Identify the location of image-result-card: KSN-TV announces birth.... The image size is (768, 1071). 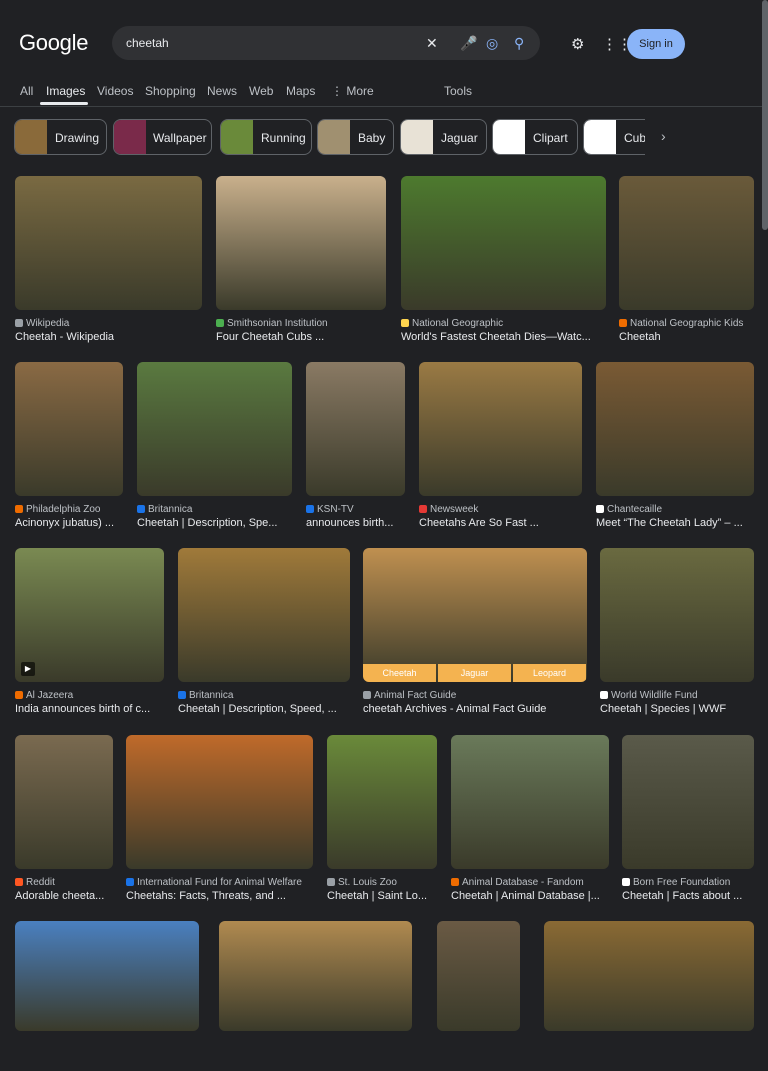
(355, 449).